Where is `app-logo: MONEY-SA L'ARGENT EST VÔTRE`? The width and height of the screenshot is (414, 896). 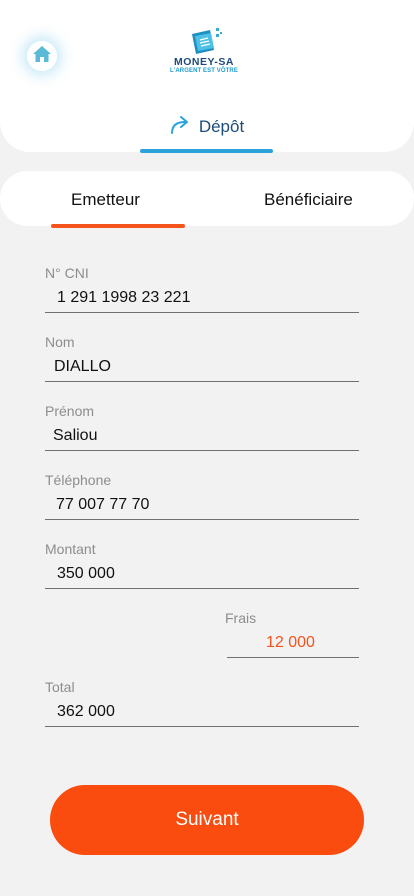
app-logo: MONEY-SA L'ARGENT EST VÔTRE is located at coordinates (204, 56).